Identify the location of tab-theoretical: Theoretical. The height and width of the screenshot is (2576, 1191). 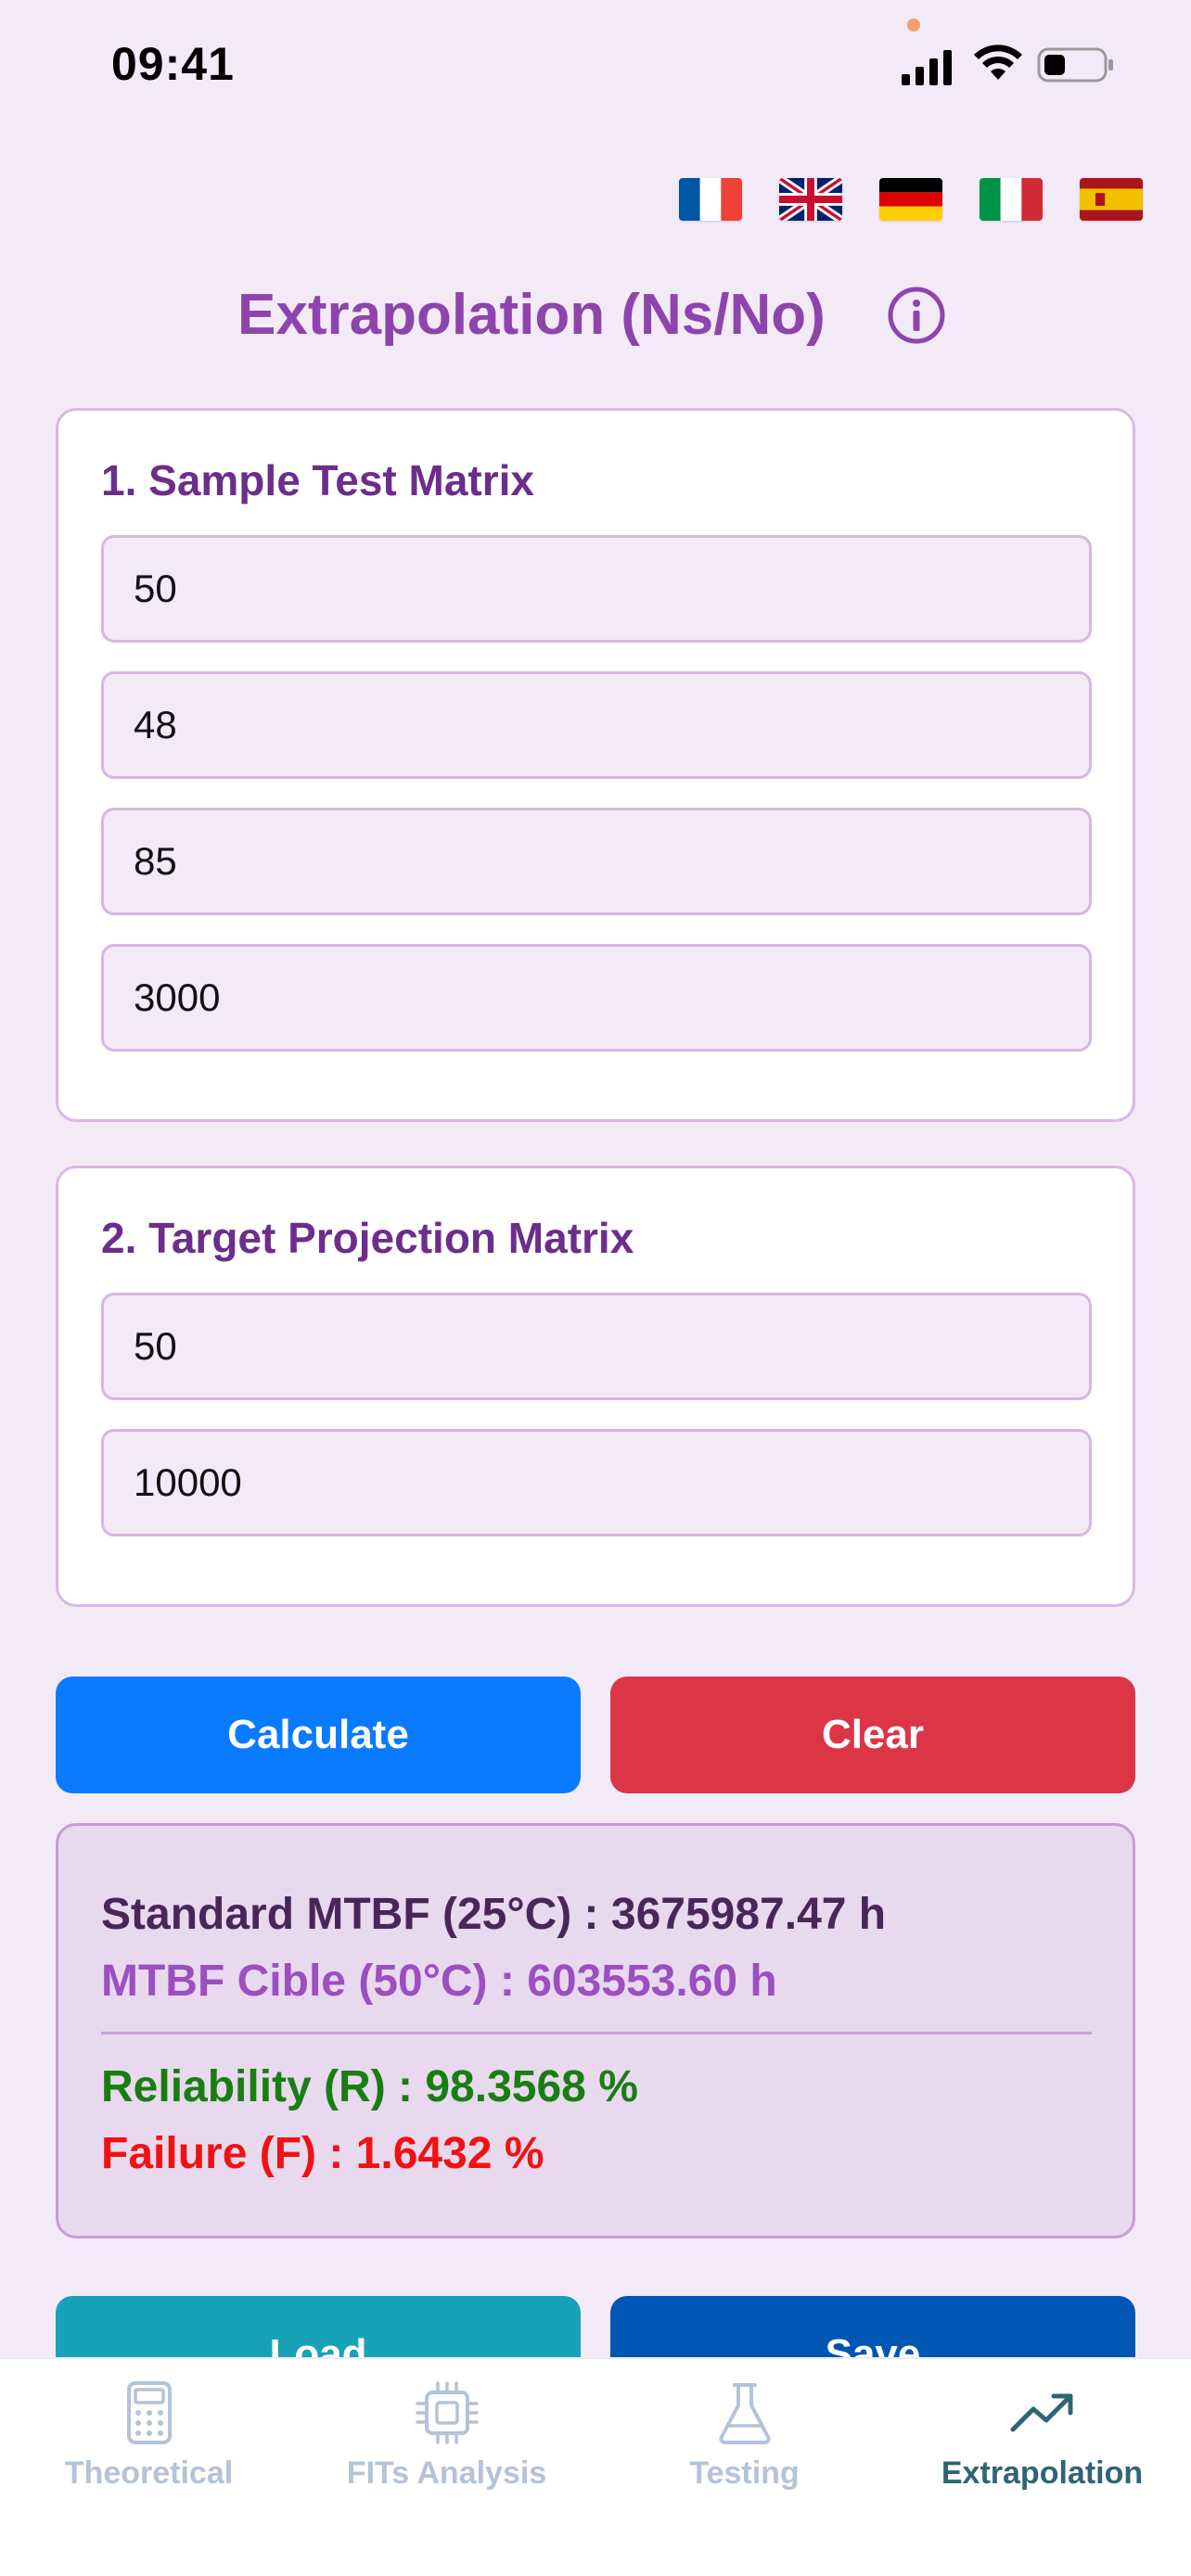
(149, 2467).